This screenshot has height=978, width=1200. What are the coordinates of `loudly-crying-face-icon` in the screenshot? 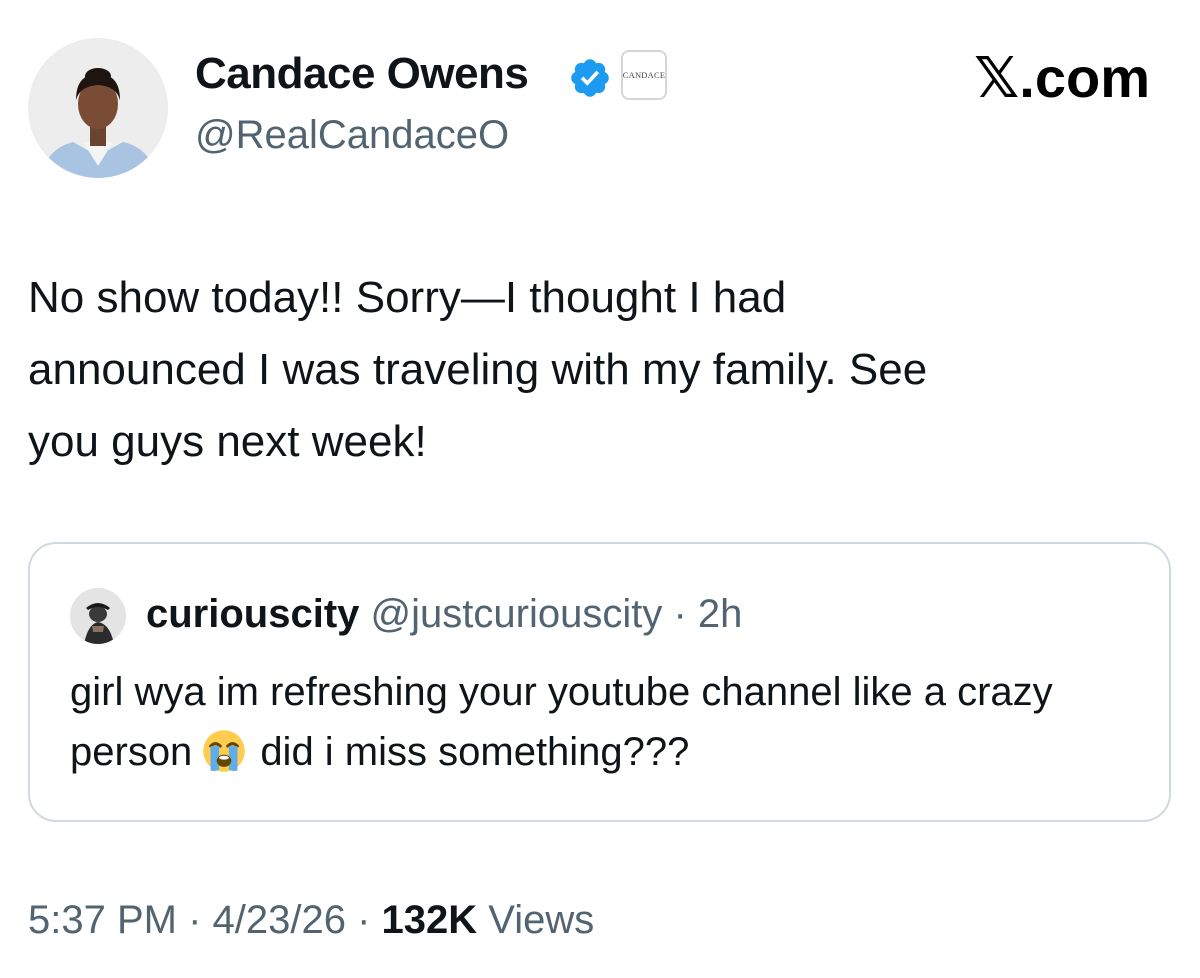 It's located at (224, 751).